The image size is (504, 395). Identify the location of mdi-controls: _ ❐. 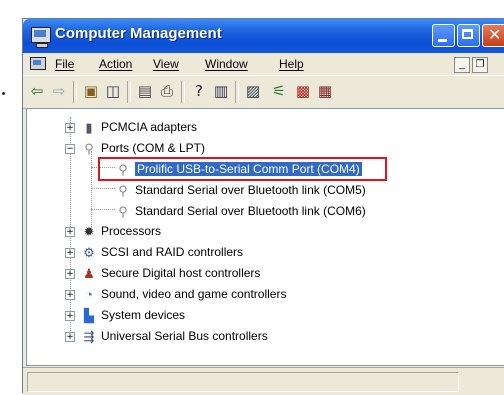
(472, 64).